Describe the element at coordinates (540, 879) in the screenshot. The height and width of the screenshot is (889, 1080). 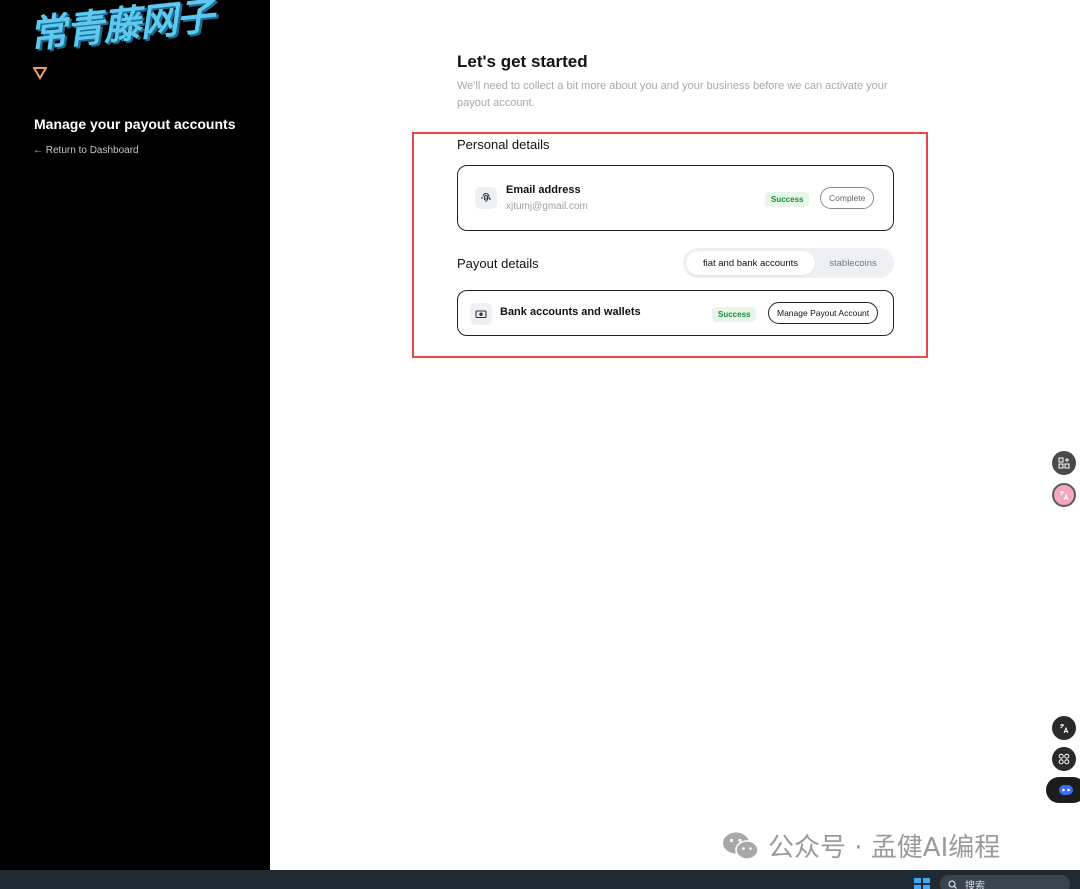
I see `taskbar: 搜索` at that location.